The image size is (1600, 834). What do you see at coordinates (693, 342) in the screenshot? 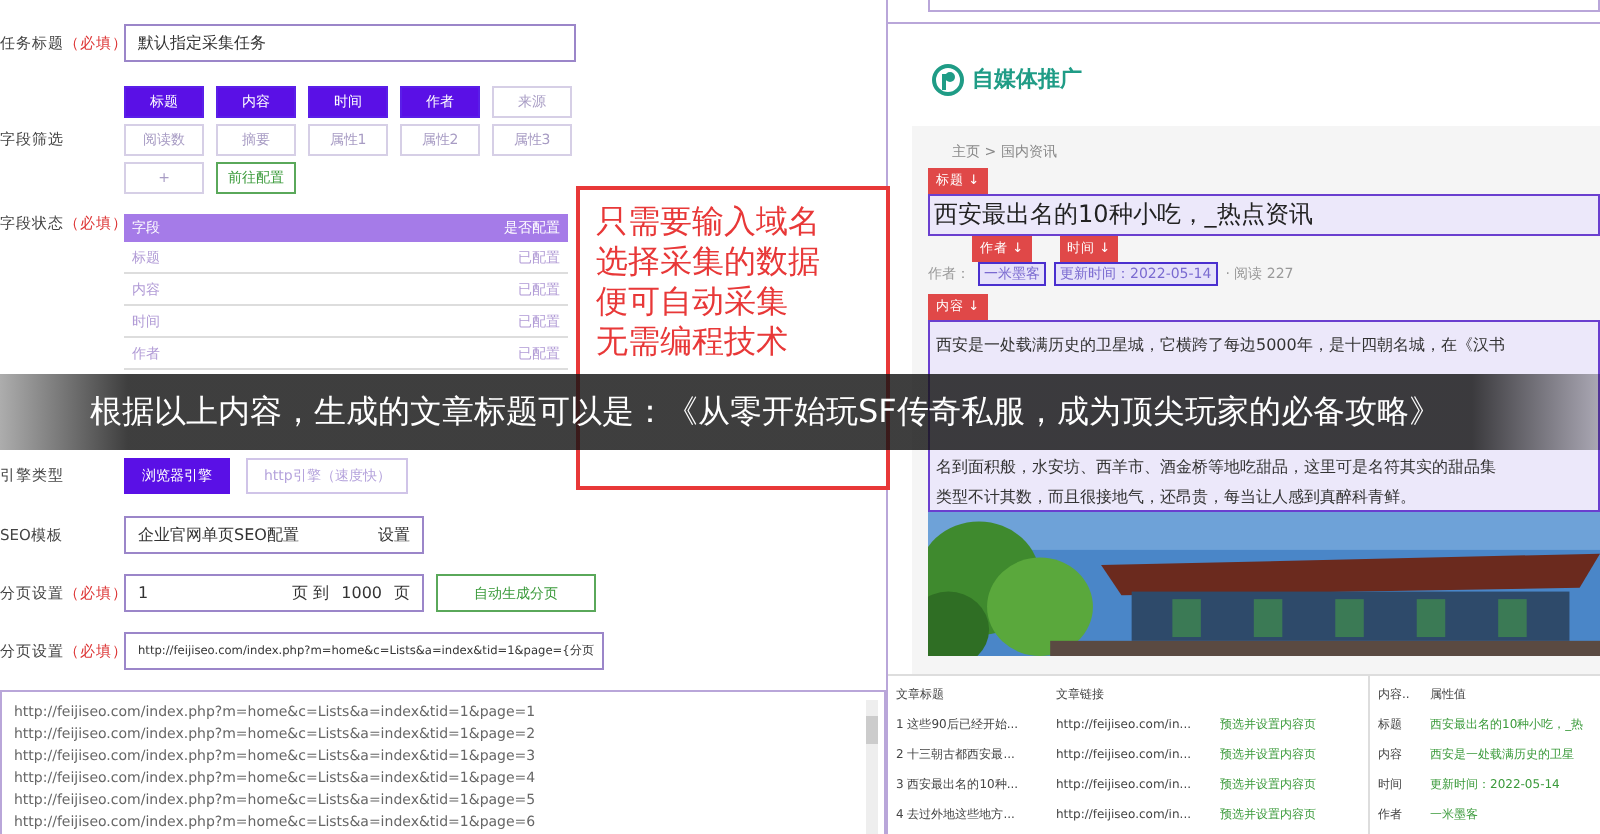
I see `annotation-text: 无需编程技术` at bounding box center [693, 342].